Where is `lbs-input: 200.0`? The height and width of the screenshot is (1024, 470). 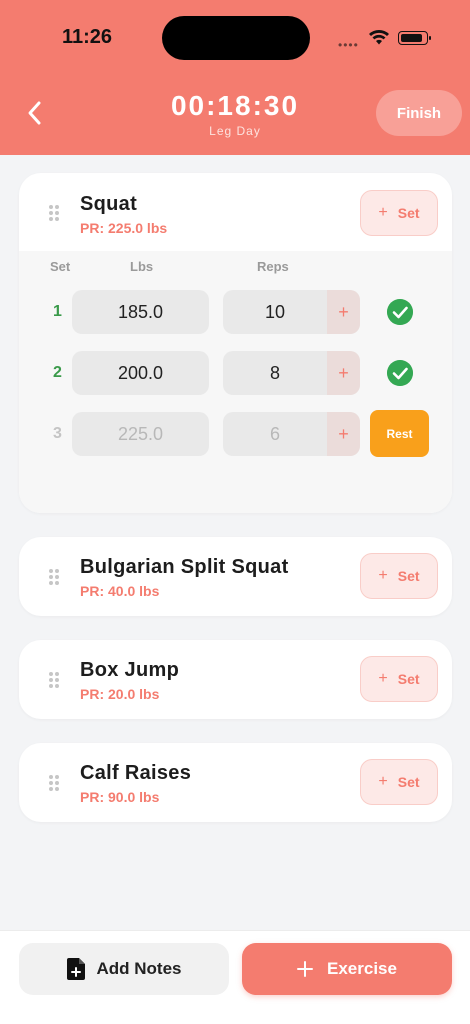
lbs-input: 200.0 is located at coordinates (140, 373).